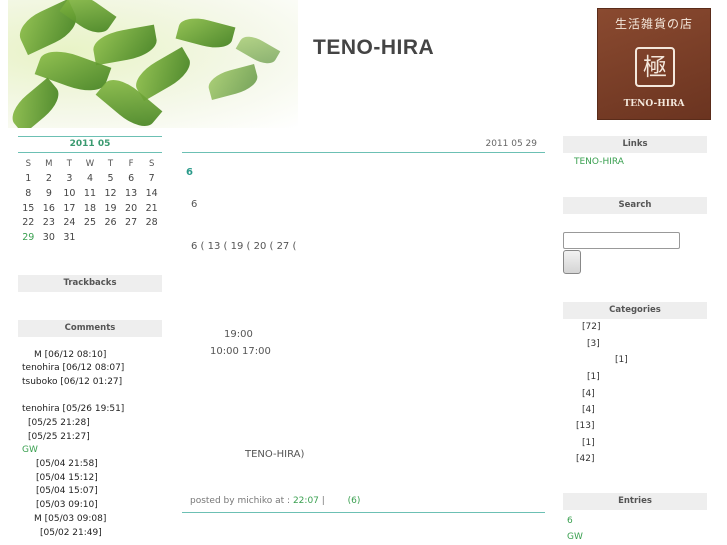 The width and height of the screenshot is (727, 545). What do you see at coordinates (110, 222) in the screenshot?
I see `calendar-day: 26` at bounding box center [110, 222].